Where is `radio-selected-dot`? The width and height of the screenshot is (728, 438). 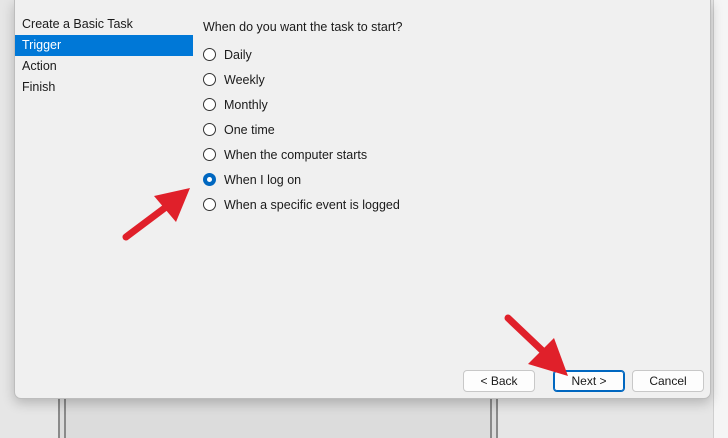
radio-selected-dot is located at coordinates (209, 179).